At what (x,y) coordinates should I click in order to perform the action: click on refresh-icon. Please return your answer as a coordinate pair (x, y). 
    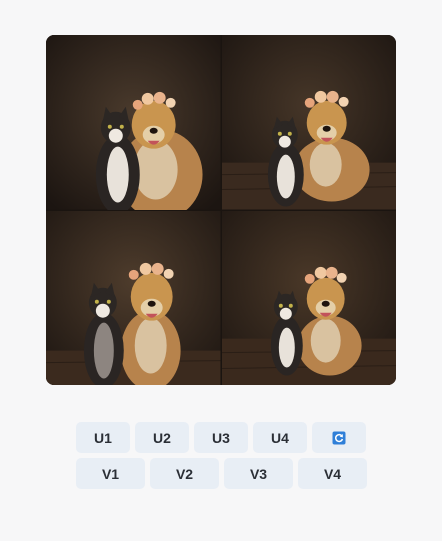
    Looking at the image, I should click on (339, 438).